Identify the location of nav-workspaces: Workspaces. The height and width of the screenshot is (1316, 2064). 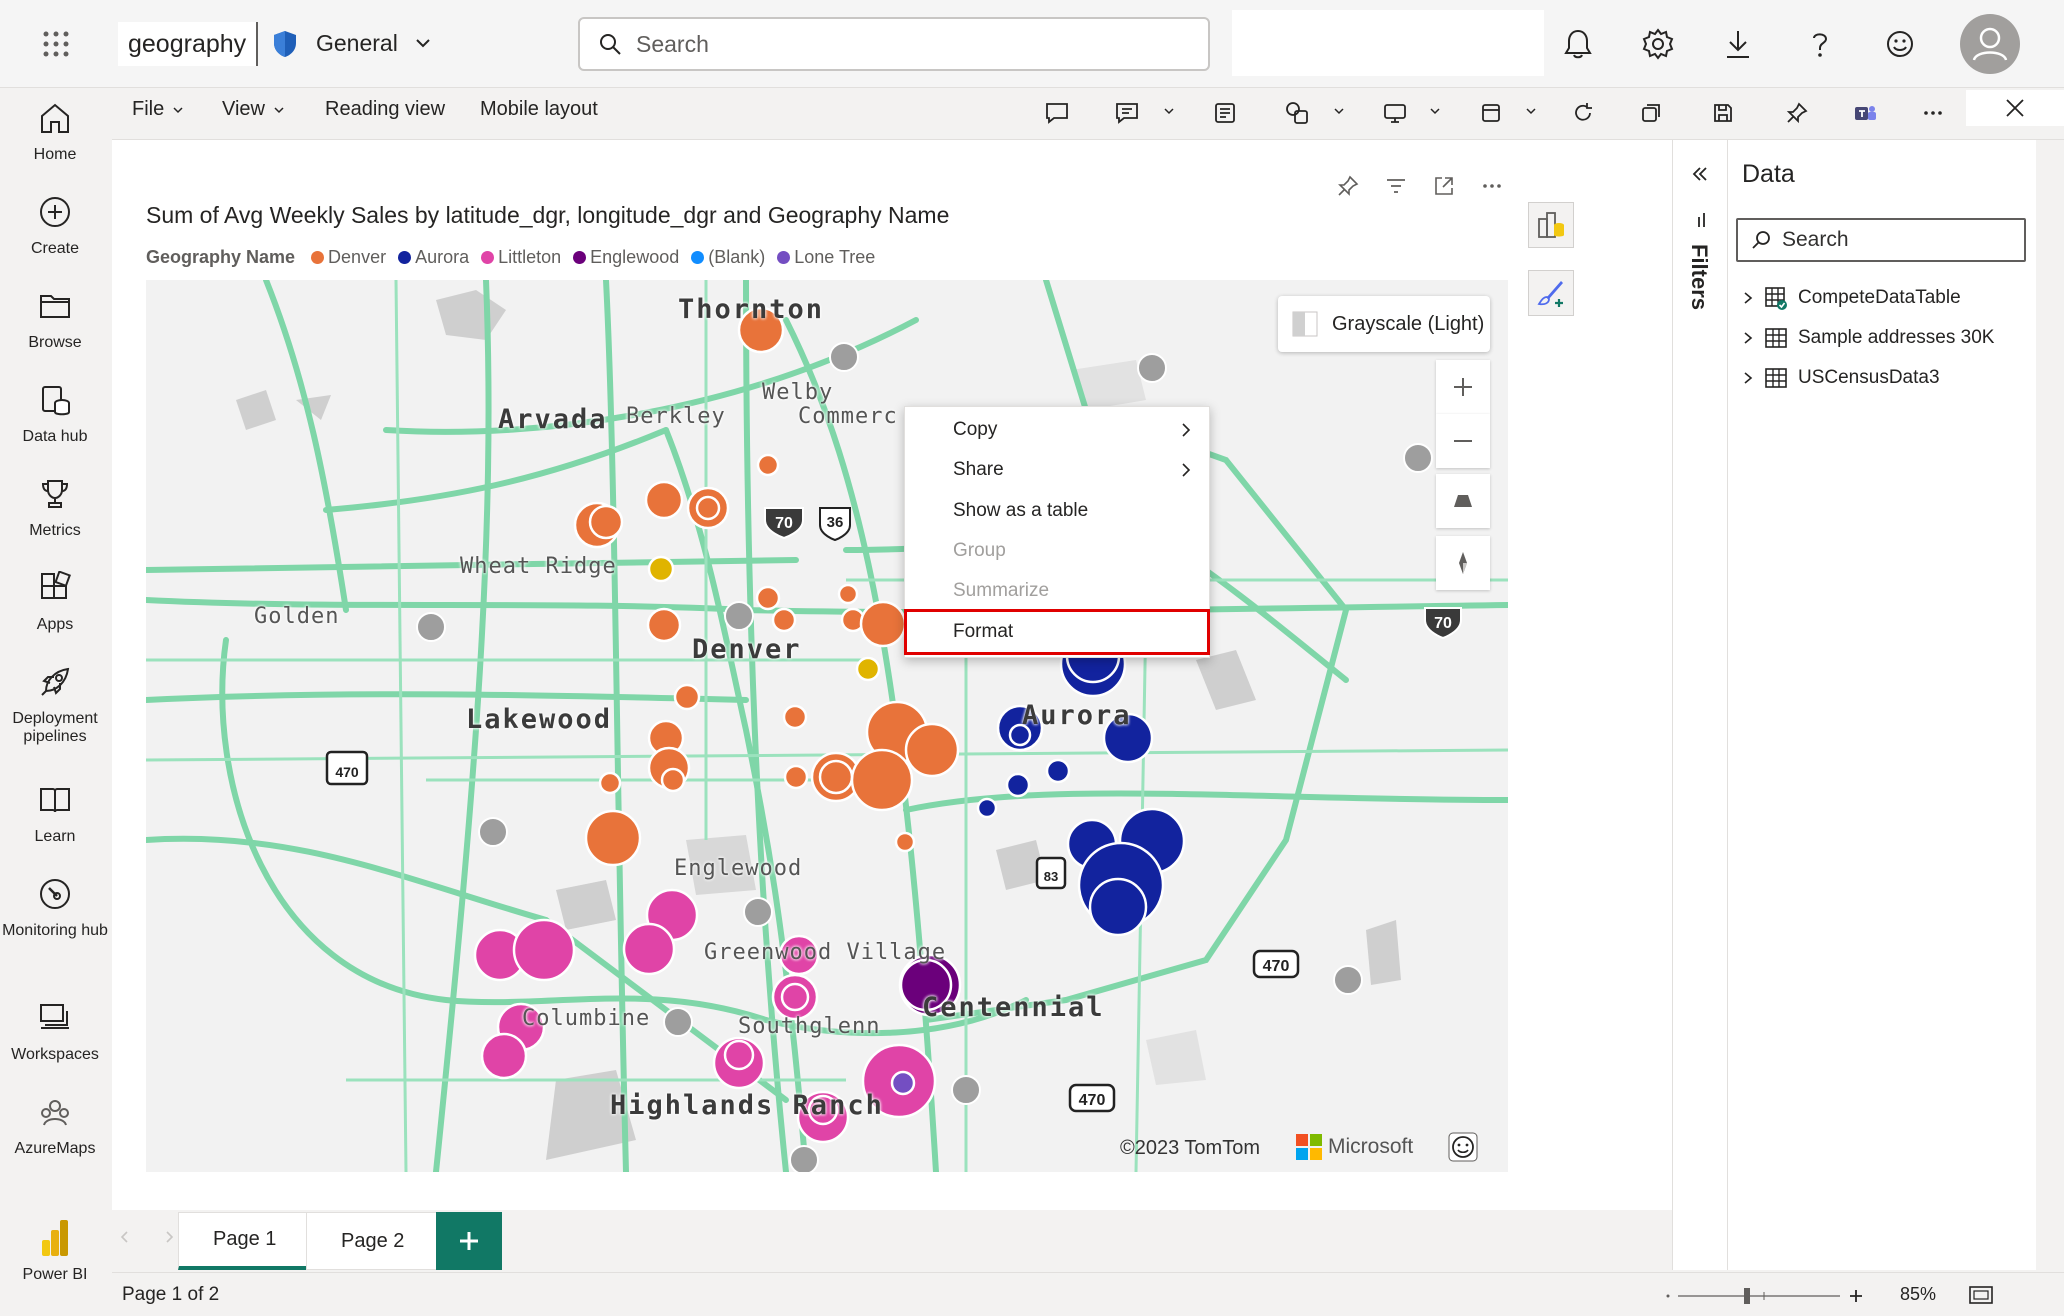
(55, 1031).